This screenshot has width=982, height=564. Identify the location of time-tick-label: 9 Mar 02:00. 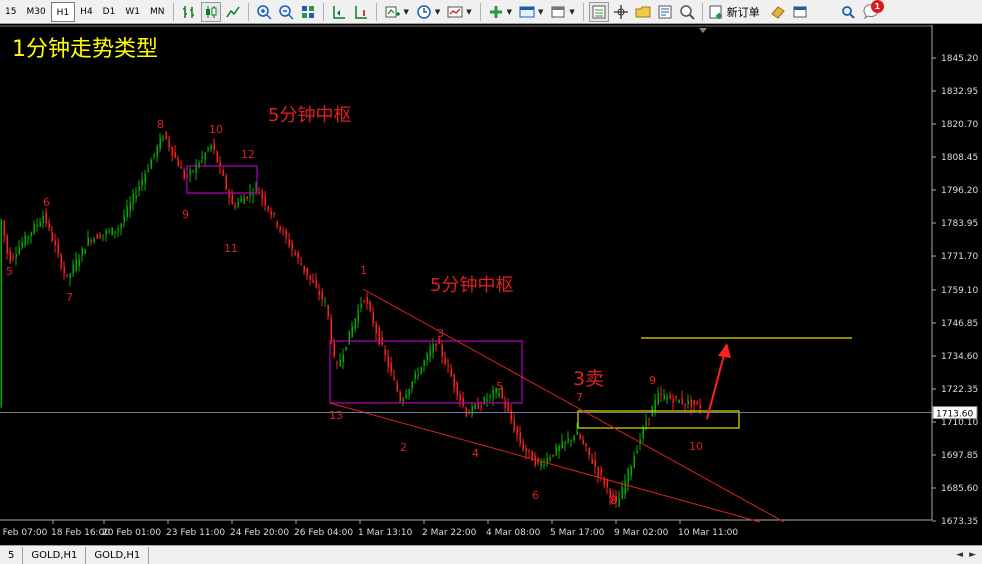
(641, 533).